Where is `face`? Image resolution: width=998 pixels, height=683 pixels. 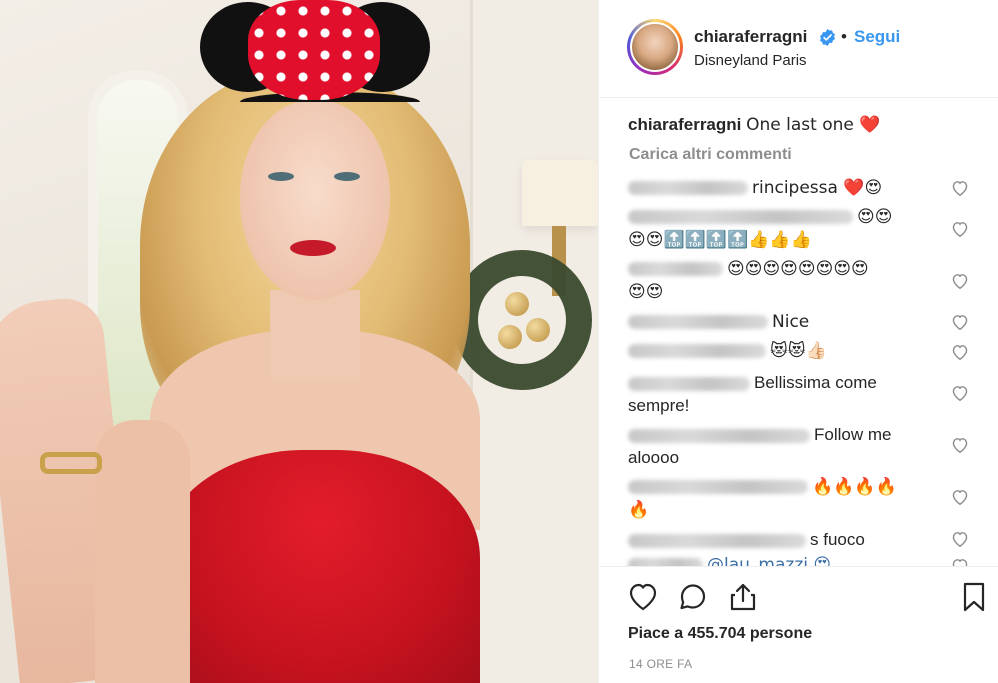
face is located at coordinates (315, 200).